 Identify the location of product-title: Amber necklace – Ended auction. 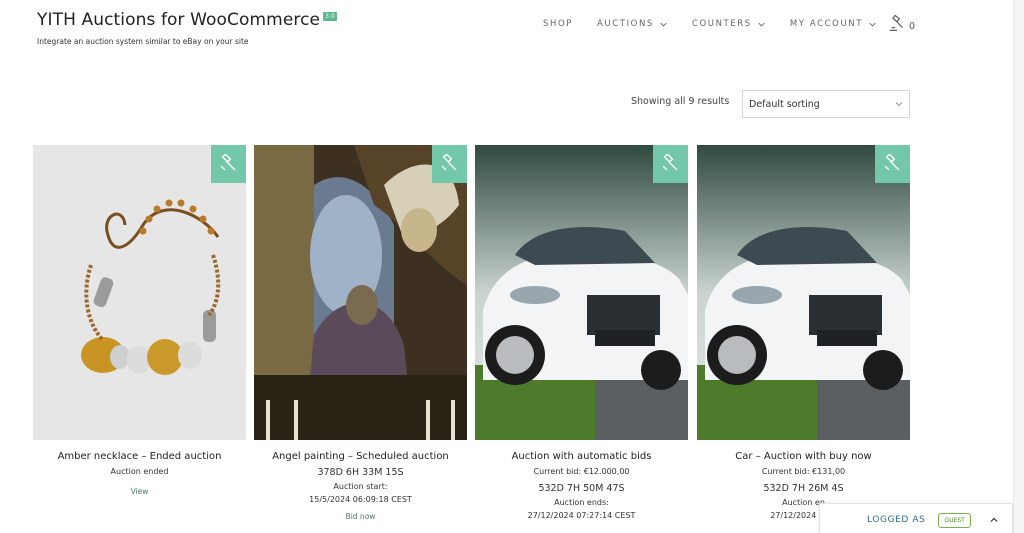
(139, 456).